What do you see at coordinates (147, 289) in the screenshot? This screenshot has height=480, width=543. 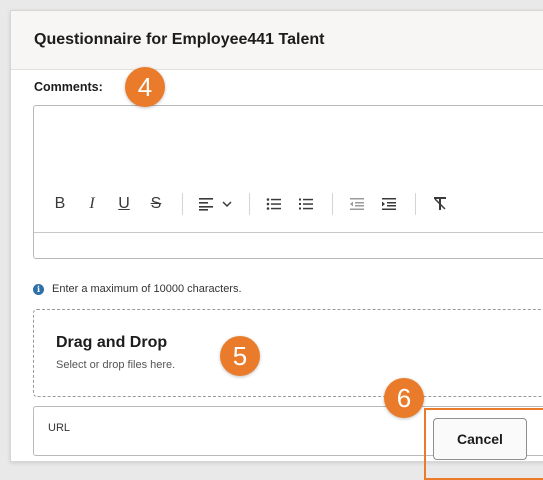 I see `hint-text: Enter a maximum of 10000 characters.` at bounding box center [147, 289].